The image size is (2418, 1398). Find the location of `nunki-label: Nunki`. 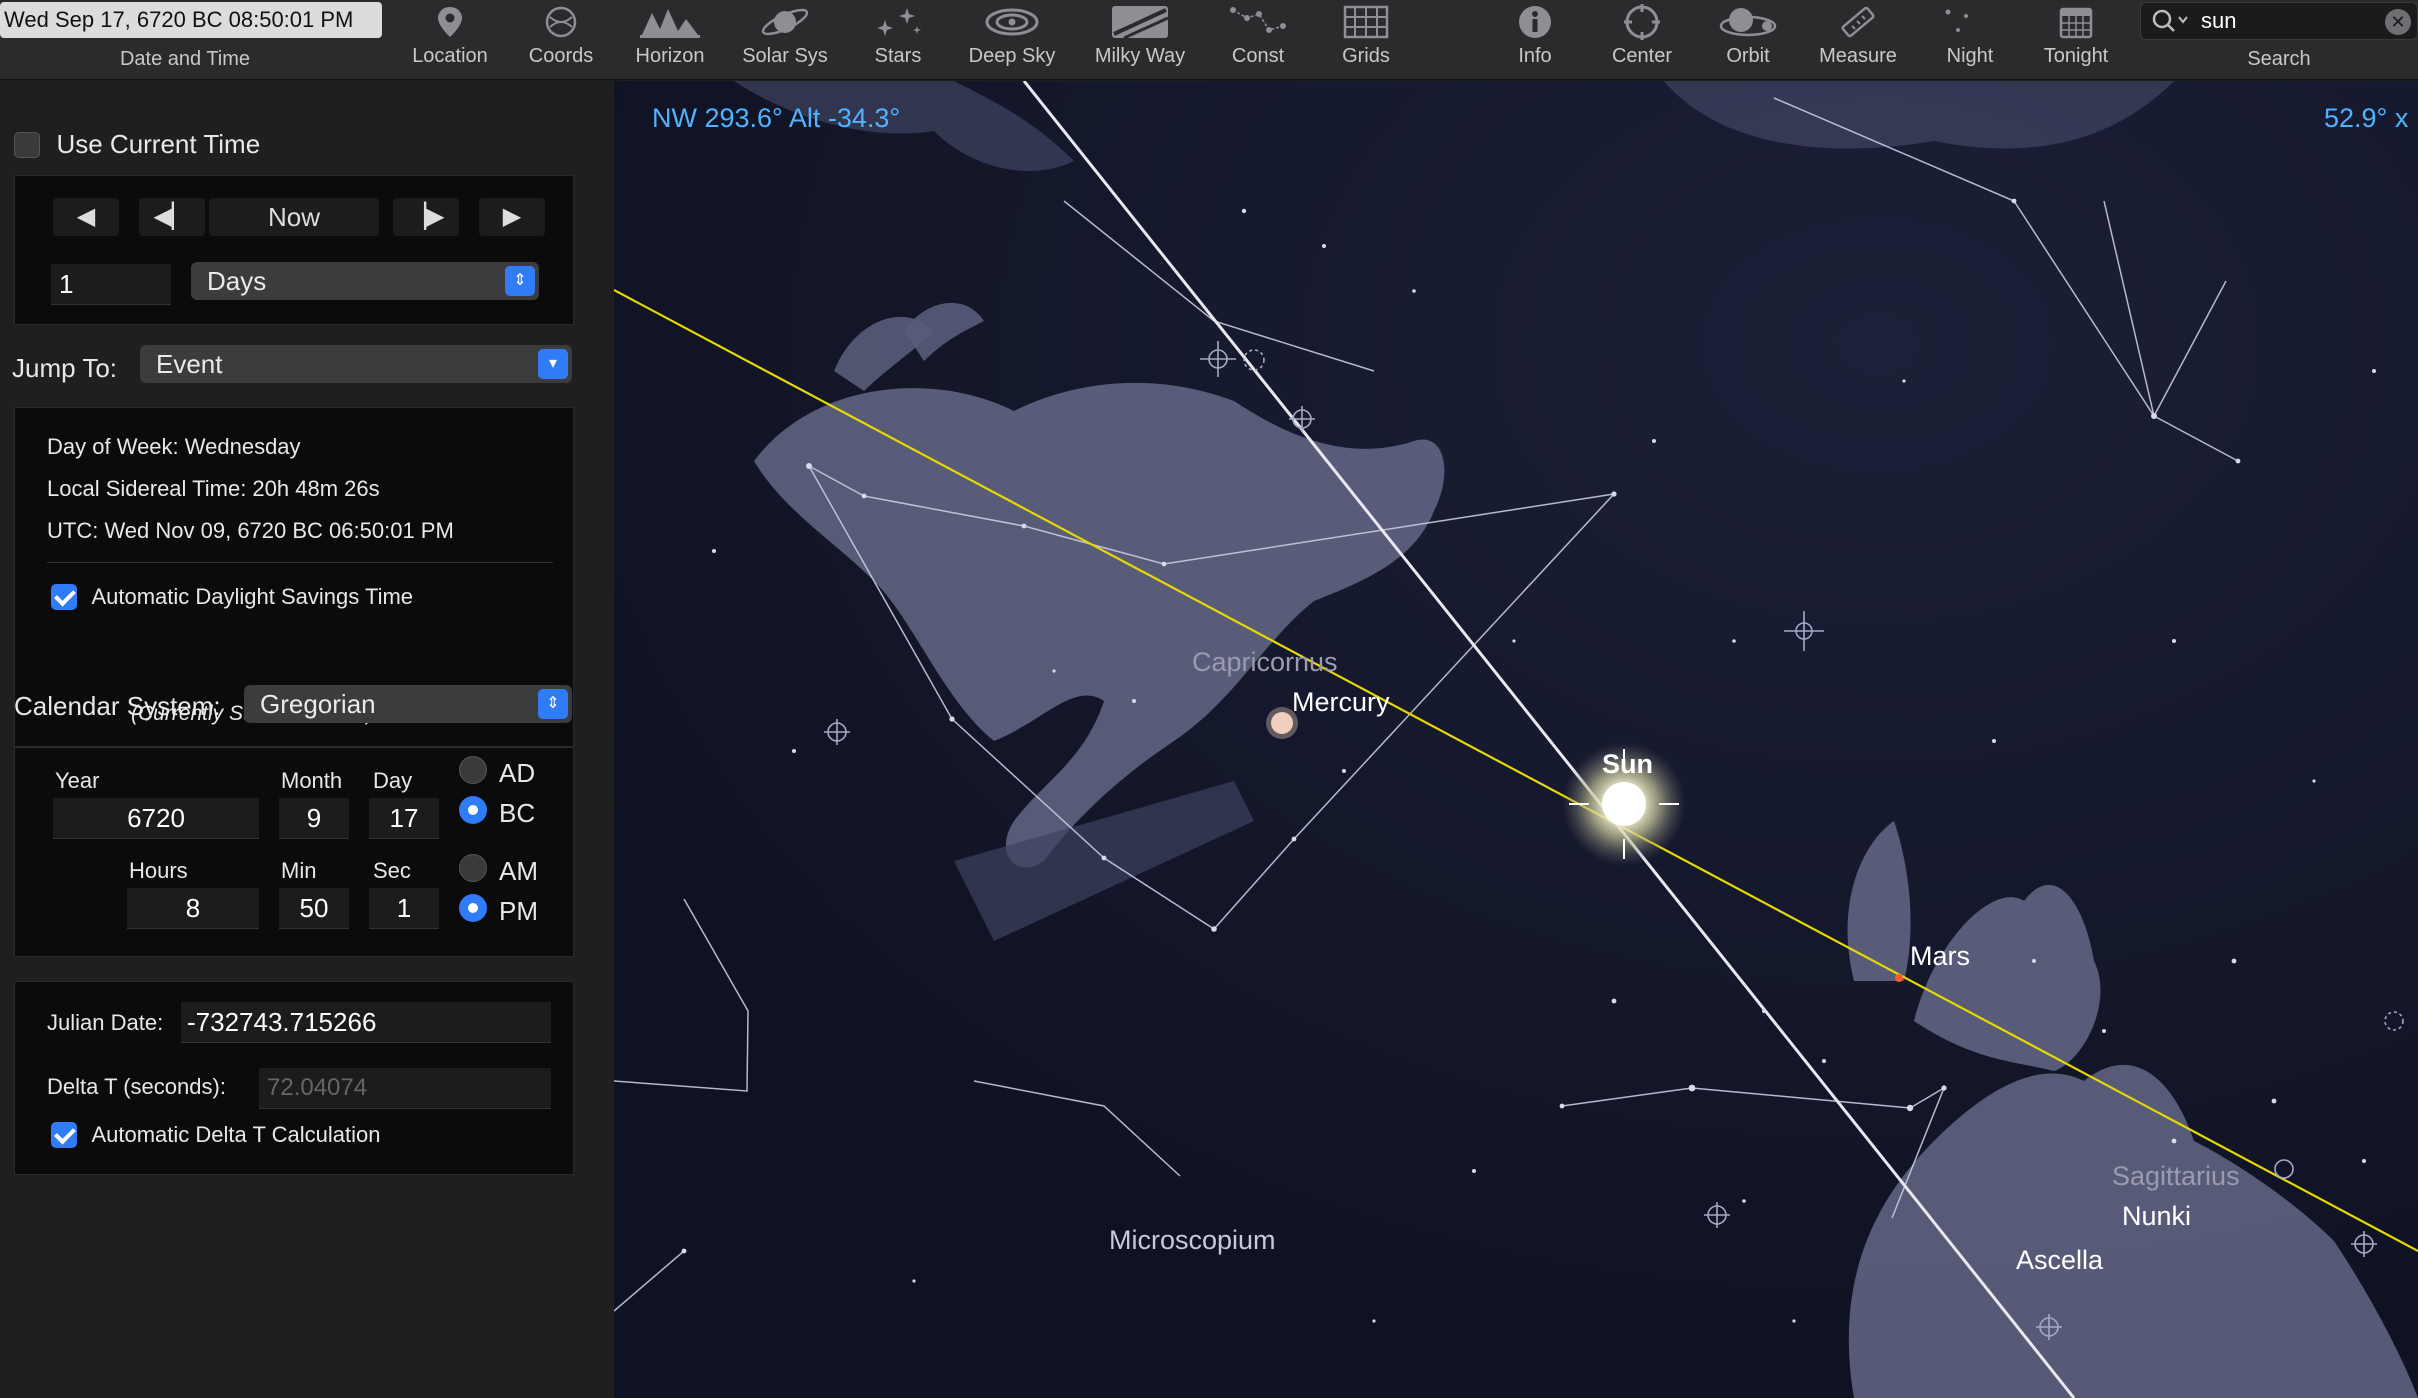

nunki-label: Nunki is located at coordinates (2156, 1216).